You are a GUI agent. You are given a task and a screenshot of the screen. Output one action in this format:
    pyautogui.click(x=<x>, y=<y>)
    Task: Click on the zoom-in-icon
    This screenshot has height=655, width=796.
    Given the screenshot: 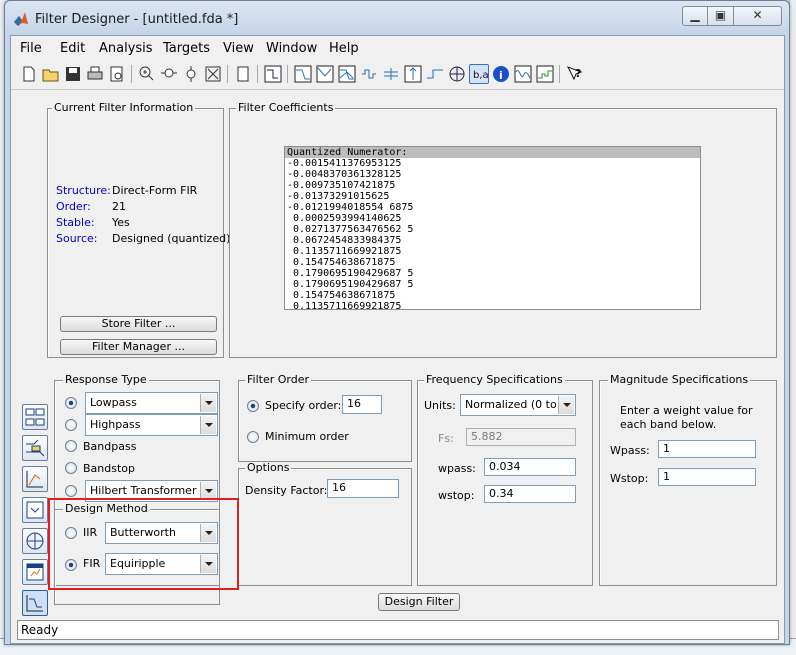 What is the action you would take?
    pyautogui.click(x=147, y=74)
    